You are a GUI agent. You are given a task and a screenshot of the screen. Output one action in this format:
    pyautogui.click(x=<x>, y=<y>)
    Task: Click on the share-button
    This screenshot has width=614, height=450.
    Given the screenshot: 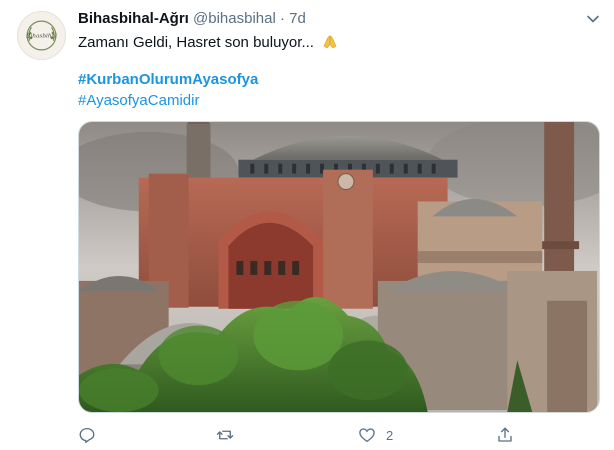 What is the action you would take?
    pyautogui.click(x=505, y=435)
    